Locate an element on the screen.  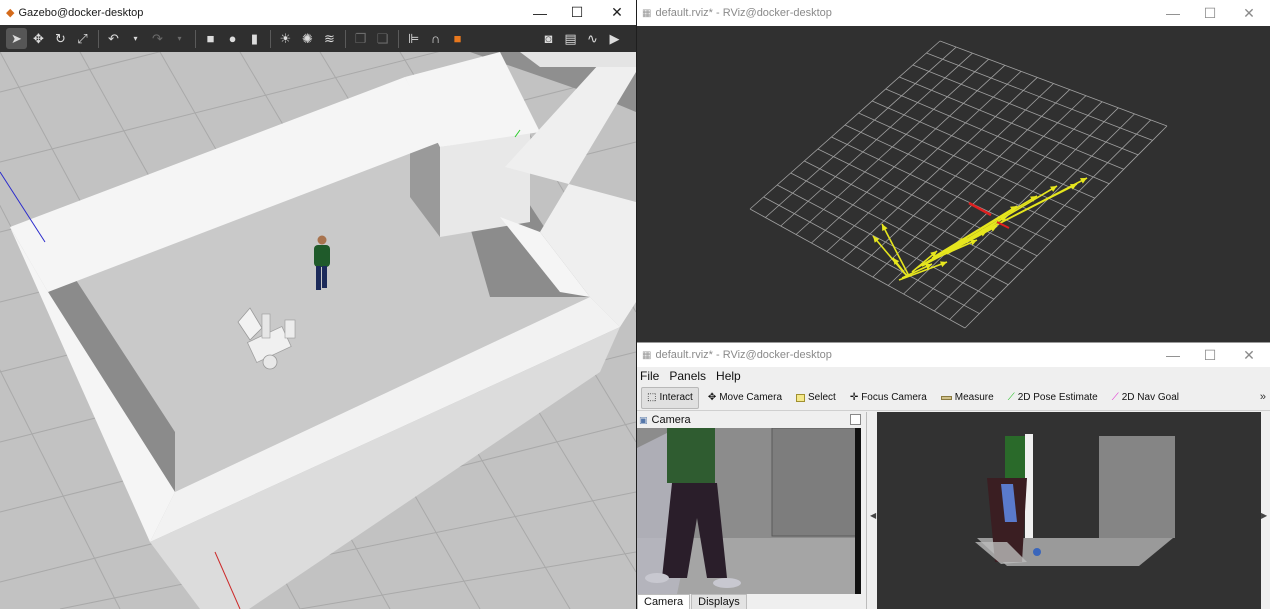
rviz-menubar: File Panels Help is located at coordinates (953, 376).